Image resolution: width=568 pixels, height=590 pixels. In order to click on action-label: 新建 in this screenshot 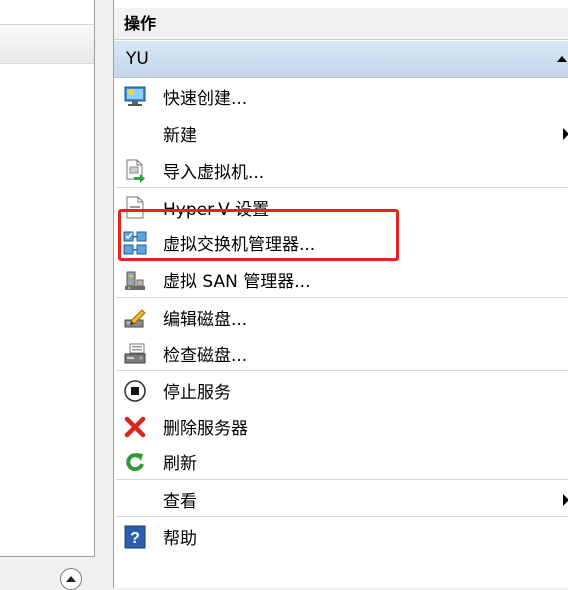, I will do `click(180, 136)`.